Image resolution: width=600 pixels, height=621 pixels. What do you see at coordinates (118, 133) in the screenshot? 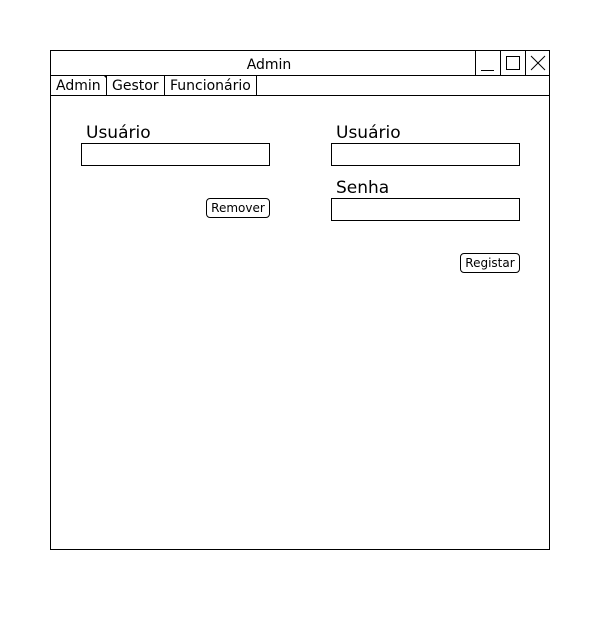
I see `remove-user-label: Usuário` at bounding box center [118, 133].